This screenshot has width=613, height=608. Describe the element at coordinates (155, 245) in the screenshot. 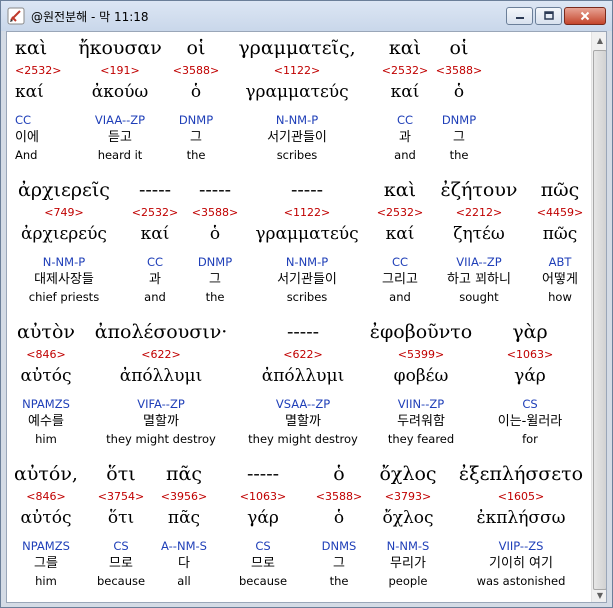

I see `word-column: ----- <2532> καί CC 과 and` at that location.